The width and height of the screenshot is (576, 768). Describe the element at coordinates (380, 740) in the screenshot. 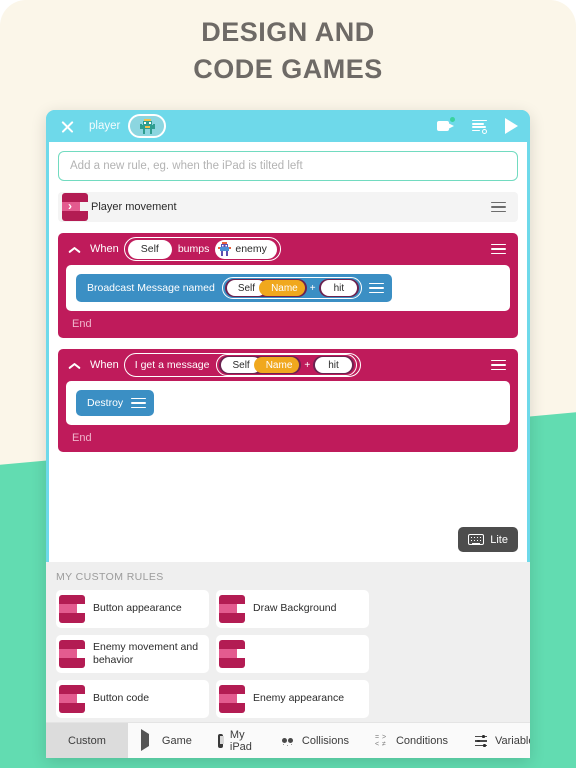

I see `conditions-icon: = > < ≠` at that location.